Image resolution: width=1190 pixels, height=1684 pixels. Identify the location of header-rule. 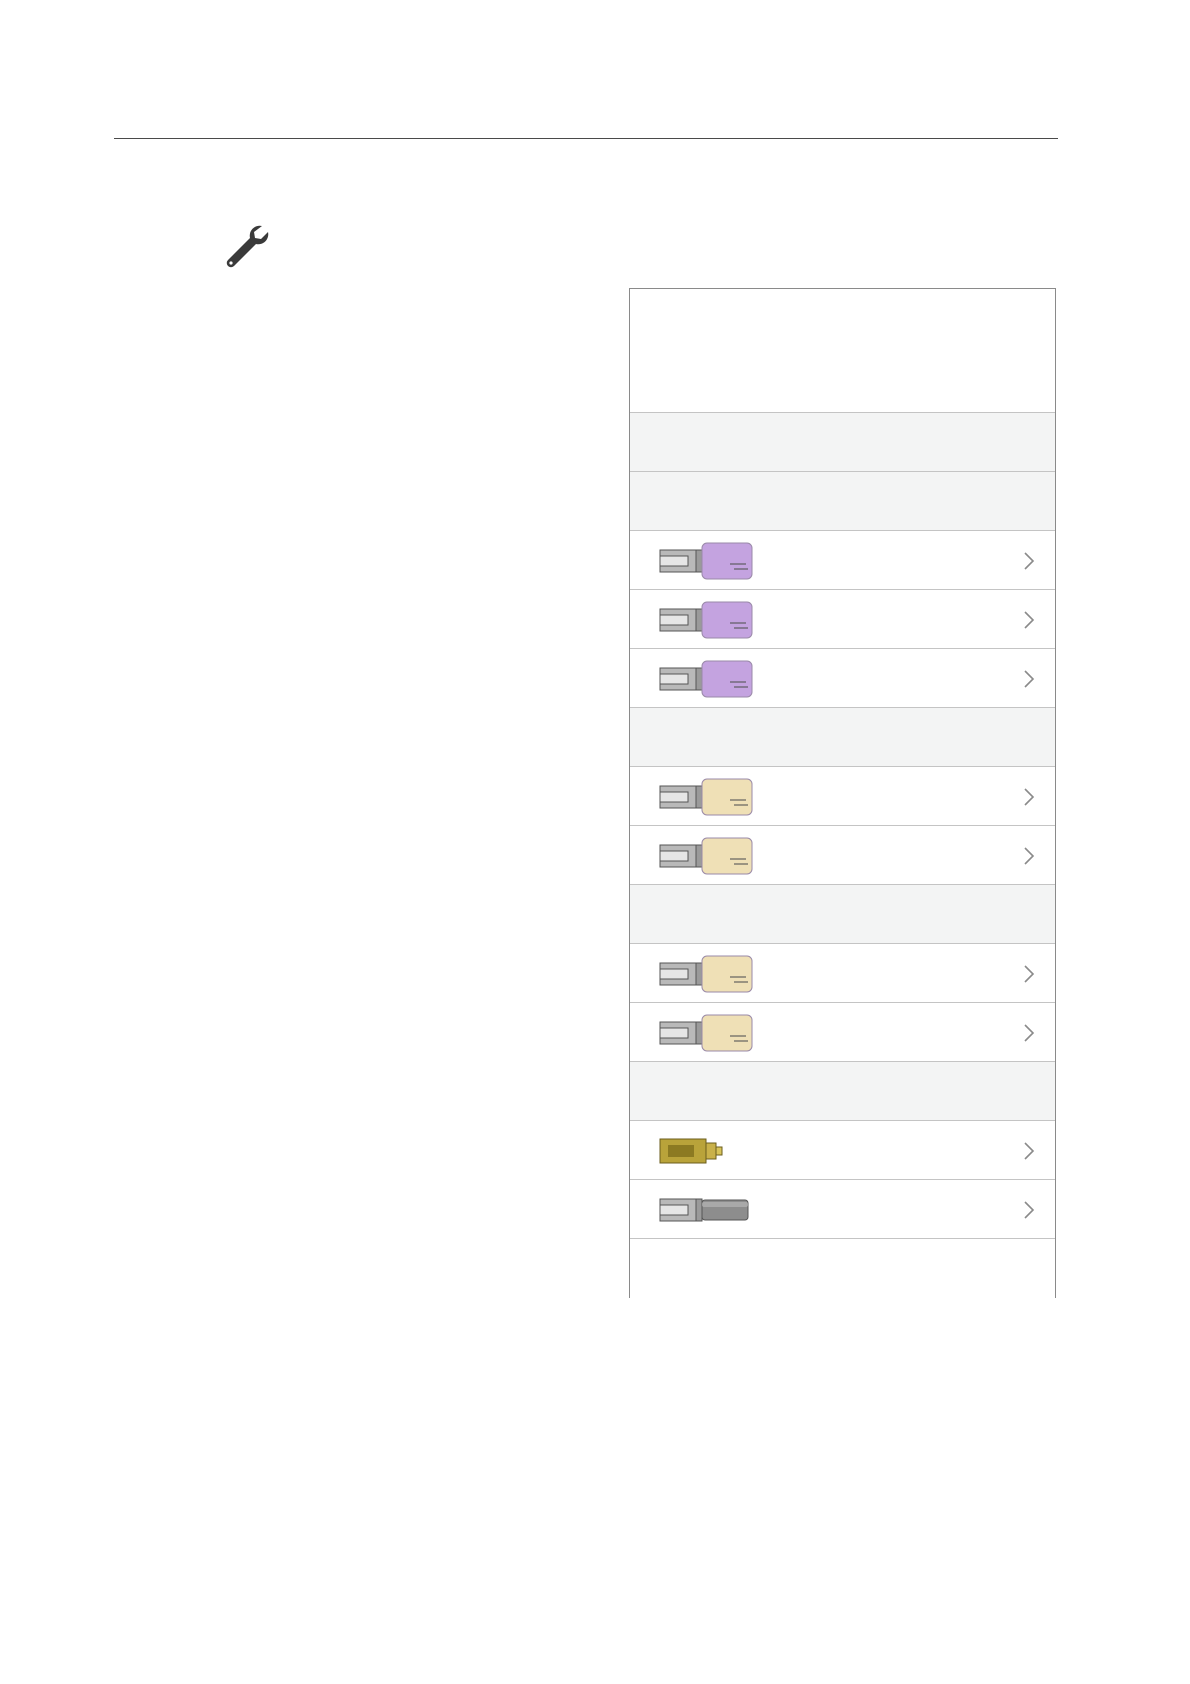
(586, 138).